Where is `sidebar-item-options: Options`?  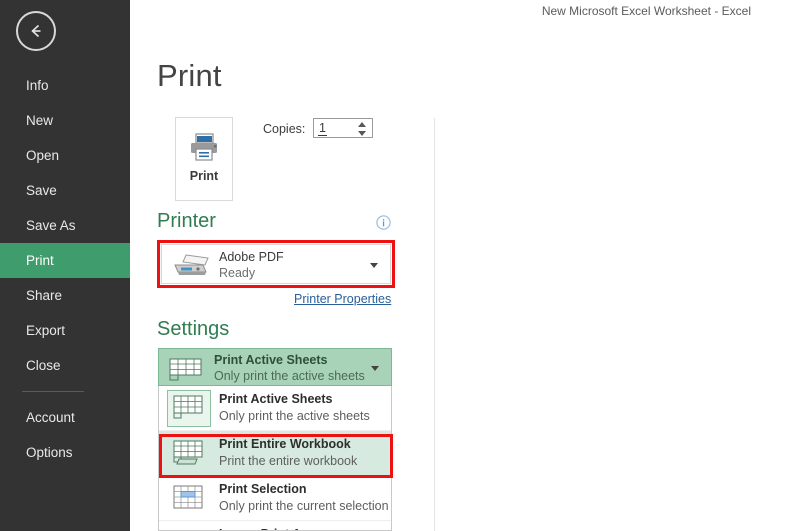 sidebar-item-options: Options is located at coordinates (65, 452).